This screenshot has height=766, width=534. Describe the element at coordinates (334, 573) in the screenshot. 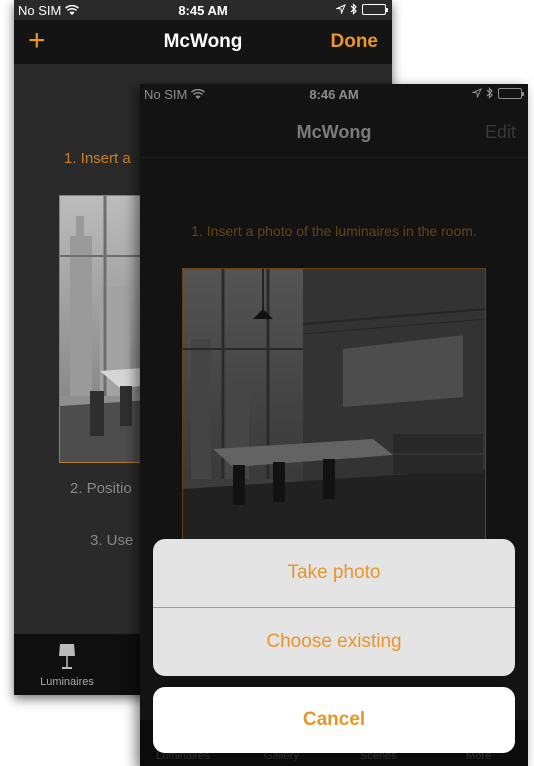

I see `take-photo-button: Take photo` at that location.